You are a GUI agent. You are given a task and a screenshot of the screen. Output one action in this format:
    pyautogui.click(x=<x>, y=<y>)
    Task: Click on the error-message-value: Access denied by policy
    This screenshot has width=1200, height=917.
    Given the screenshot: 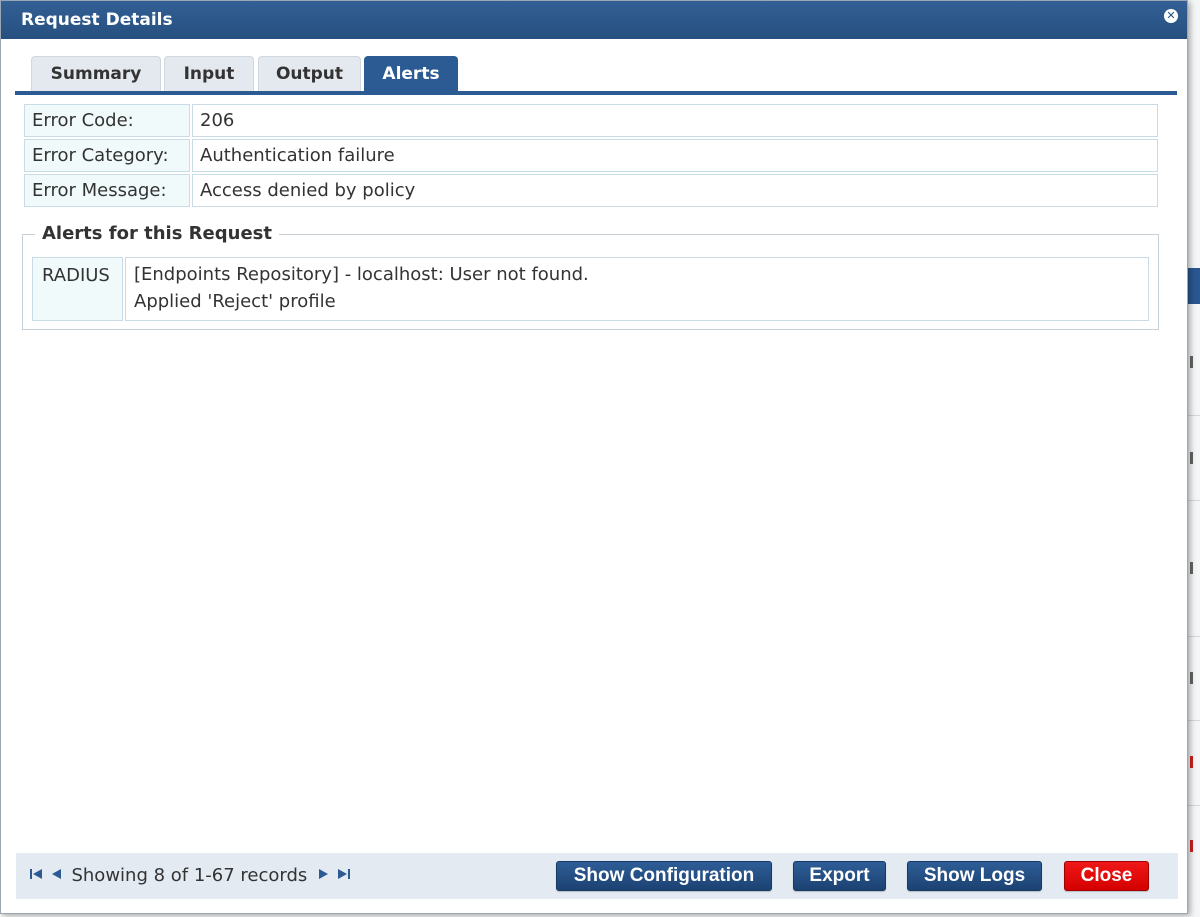 What is the action you would take?
    pyautogui.click(x=675, y=190)
    